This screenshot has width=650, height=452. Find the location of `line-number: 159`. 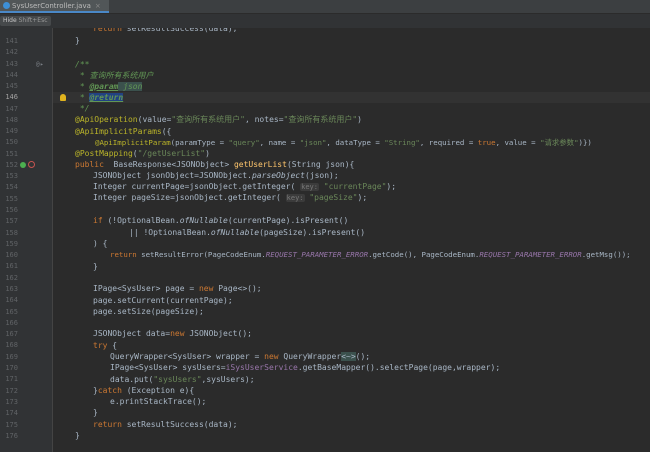

line-number: 159 is located at coordinates (11, 244).